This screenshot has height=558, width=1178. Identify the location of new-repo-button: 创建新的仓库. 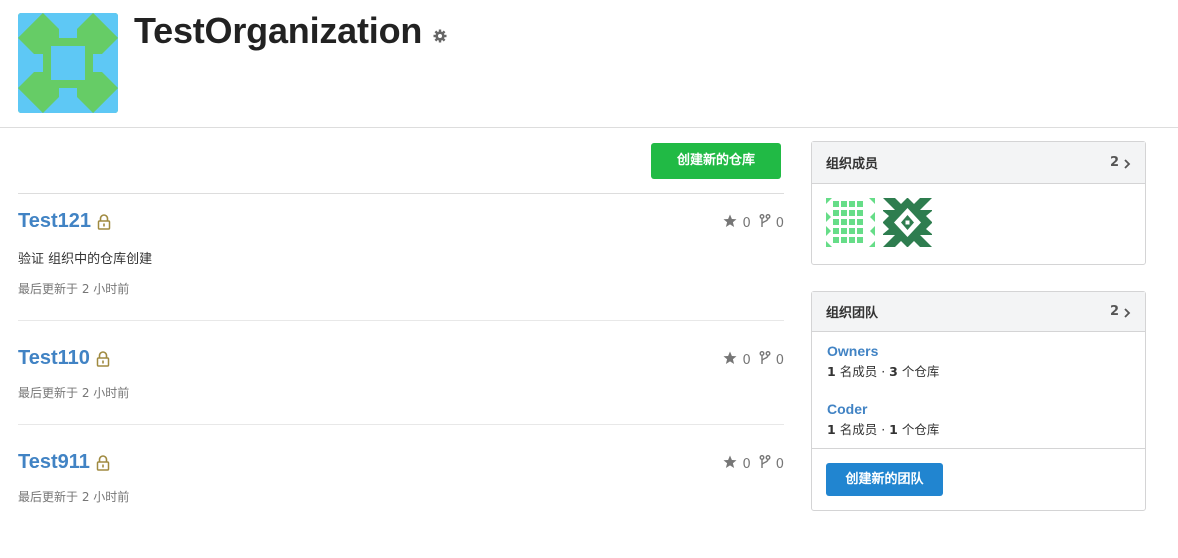
(716, 161).